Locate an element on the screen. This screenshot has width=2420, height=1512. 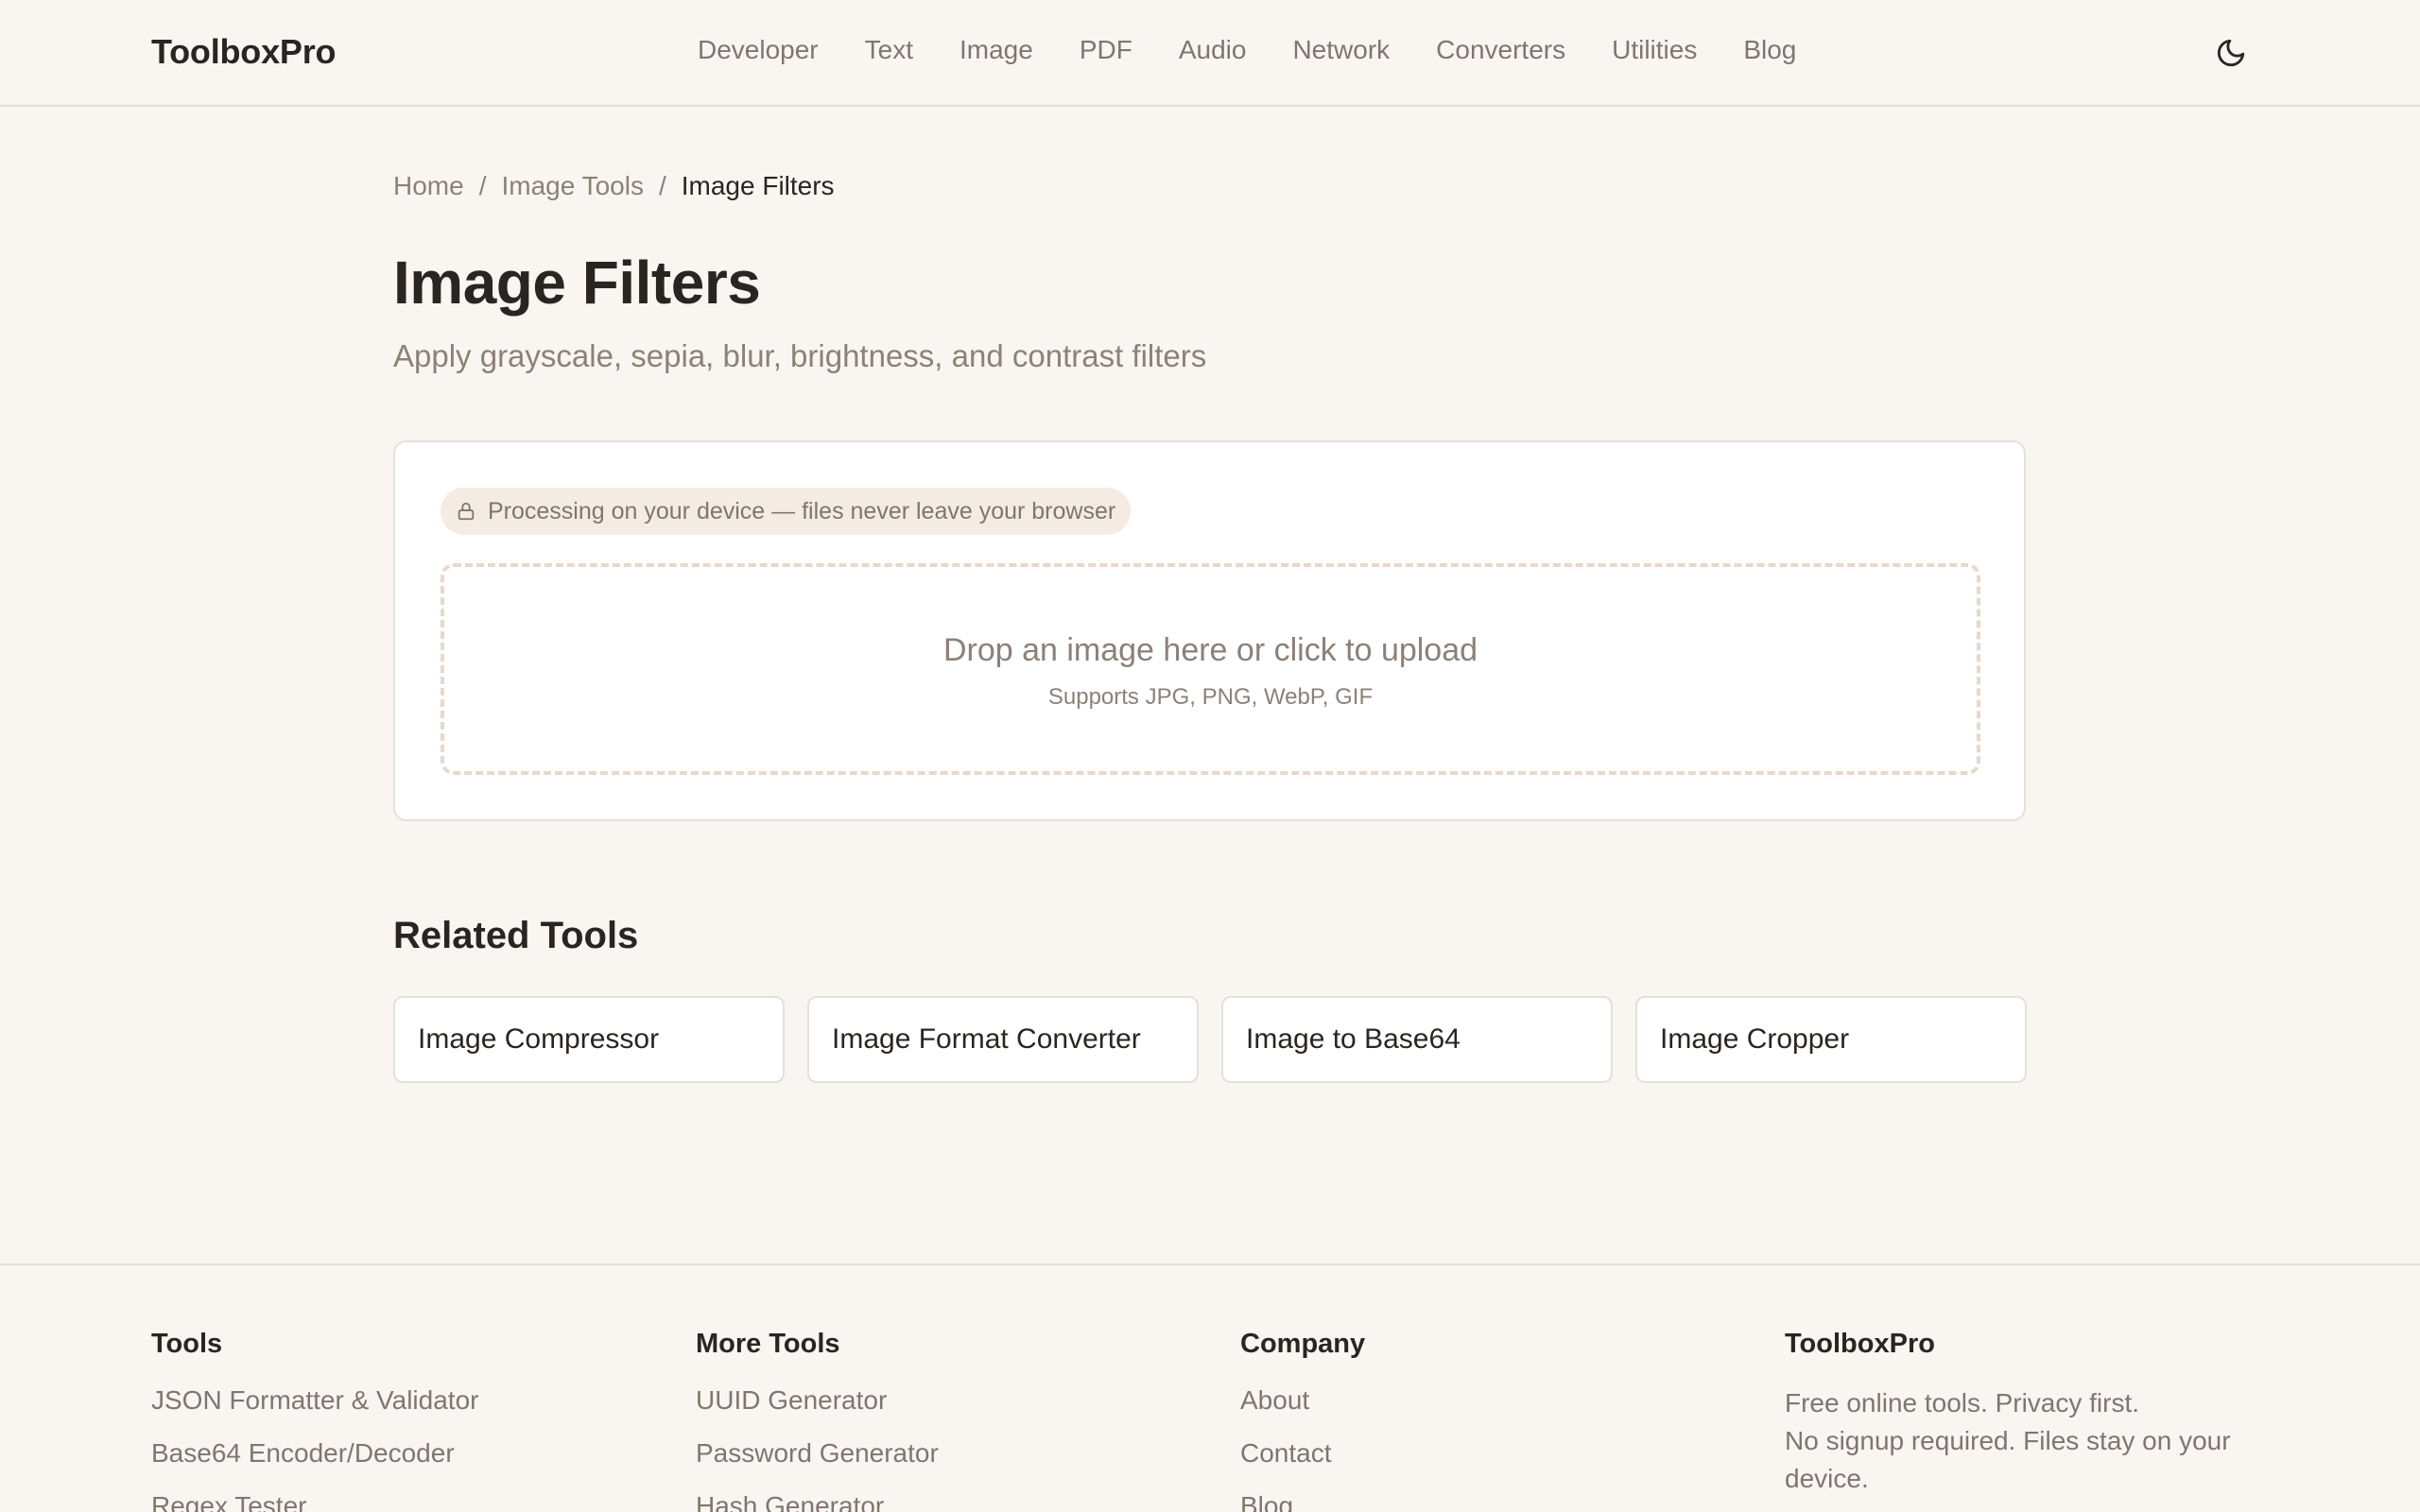
footer-company-column: Company About Contact Blog is located at coordinates (1486, 1420).